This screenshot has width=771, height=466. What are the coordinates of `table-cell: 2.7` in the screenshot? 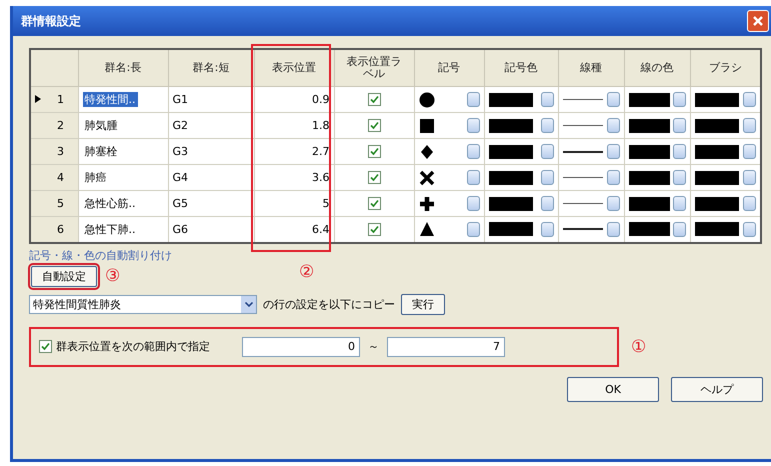 It's located at (294, 151).